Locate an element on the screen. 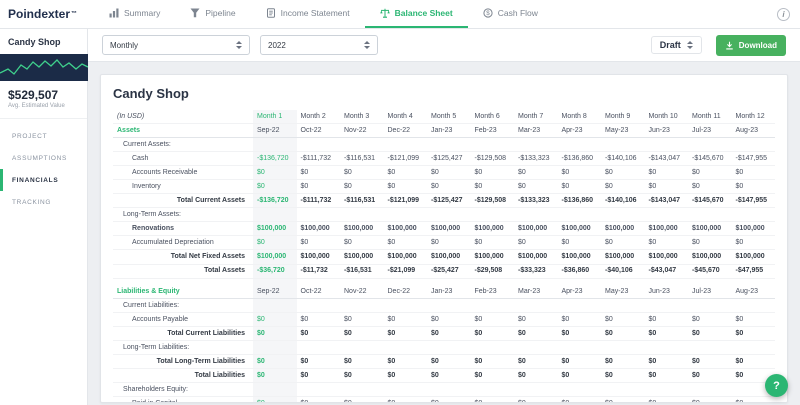  download-button: Download is located at coordinates (750, 45).